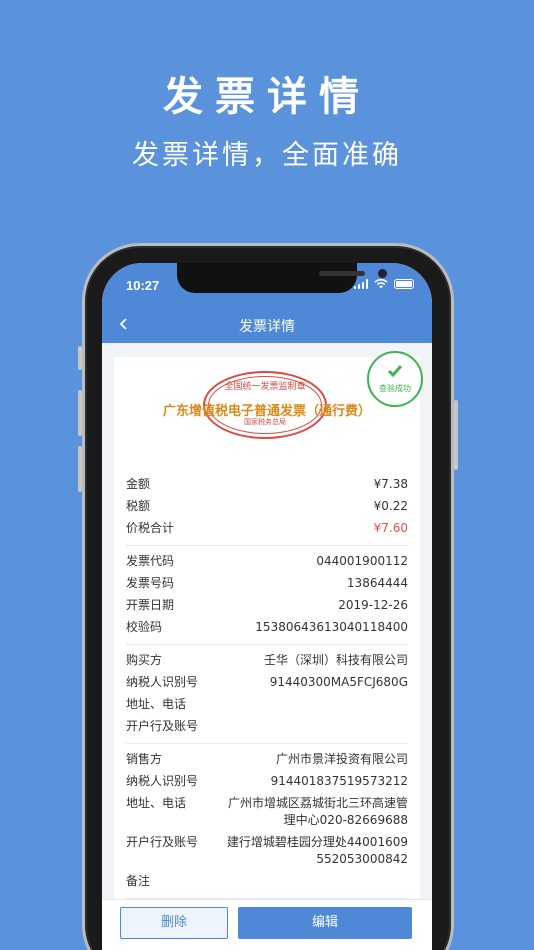 The width and height of the screenshot is (534, 950). What do you see at coordinates (456, 435) in the screenshot?
I see `phone-power-button` at bounding box center [456, 435].